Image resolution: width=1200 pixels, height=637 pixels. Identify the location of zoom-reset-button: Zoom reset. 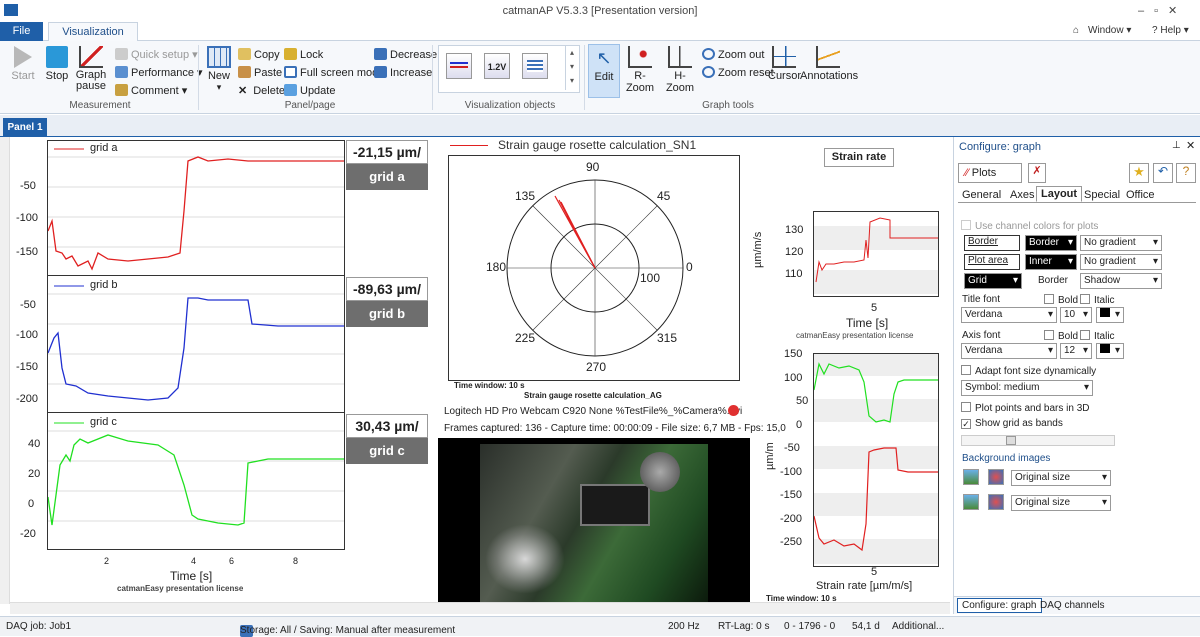
(738, 72).